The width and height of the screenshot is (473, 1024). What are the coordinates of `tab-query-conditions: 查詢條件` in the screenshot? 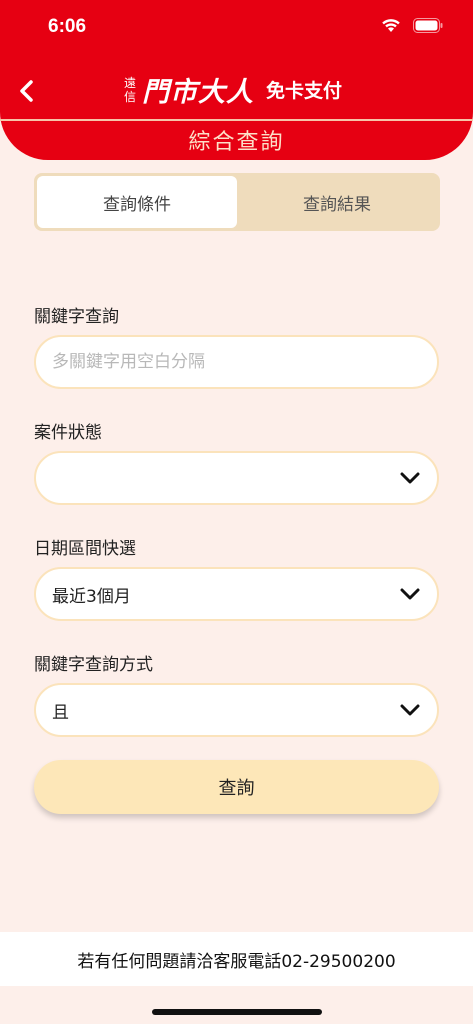 It's located at (137, 202).